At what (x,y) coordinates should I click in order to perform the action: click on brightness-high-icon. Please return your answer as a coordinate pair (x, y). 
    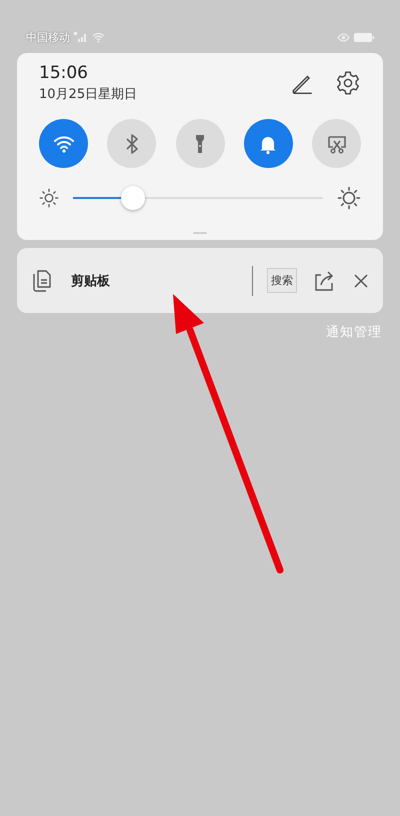
    Looking at the image, I should click on (349, 198).